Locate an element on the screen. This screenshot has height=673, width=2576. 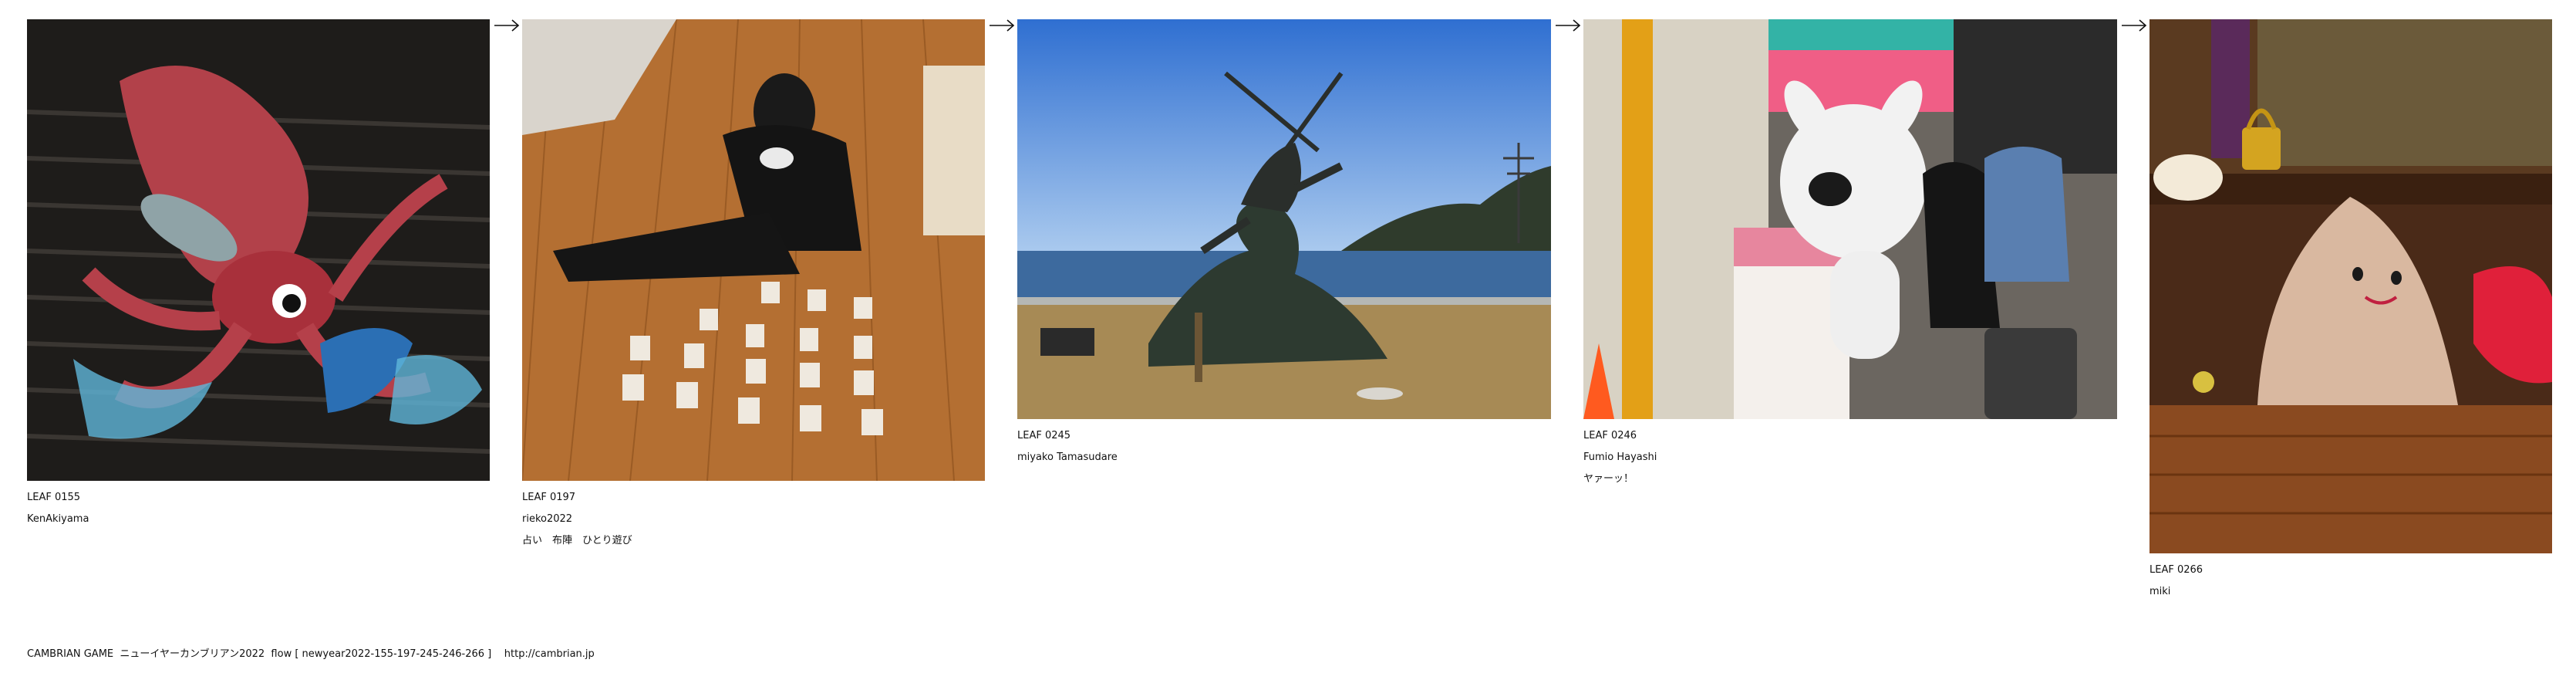
leaf-photo-squid is located at coordinates (258, 250).